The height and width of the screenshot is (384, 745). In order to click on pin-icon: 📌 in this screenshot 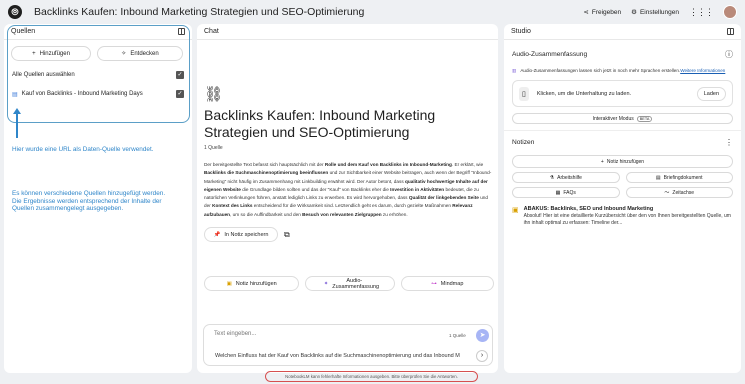, I will do `click(217, 234)`.